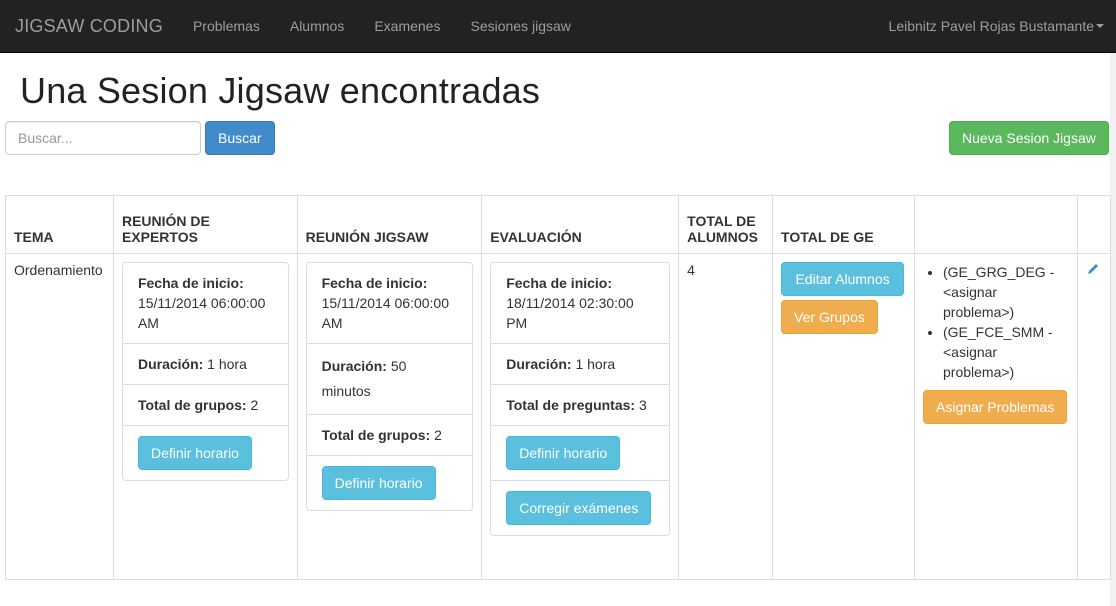  What do you see at coordinates (843, 279) in the screenshot?
I see `editar-alumnos-button: Editar Alumnos` at bounding box center [843, 279].